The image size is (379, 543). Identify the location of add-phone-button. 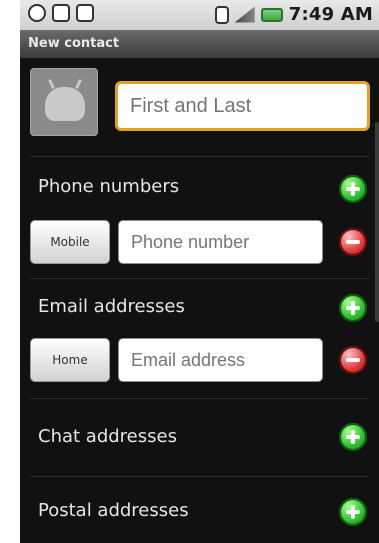
(353, 189).